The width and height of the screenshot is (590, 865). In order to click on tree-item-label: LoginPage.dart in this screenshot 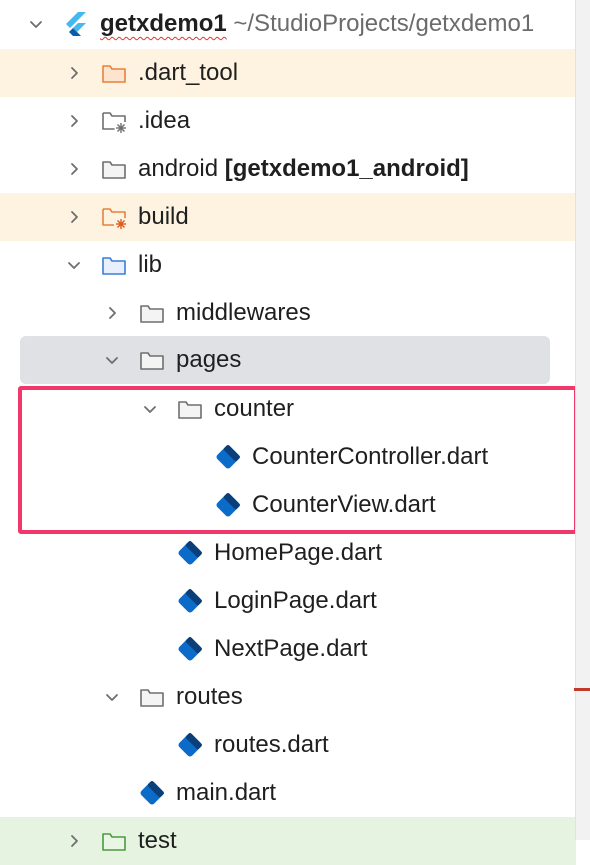, I will do `click(295, 600)`.